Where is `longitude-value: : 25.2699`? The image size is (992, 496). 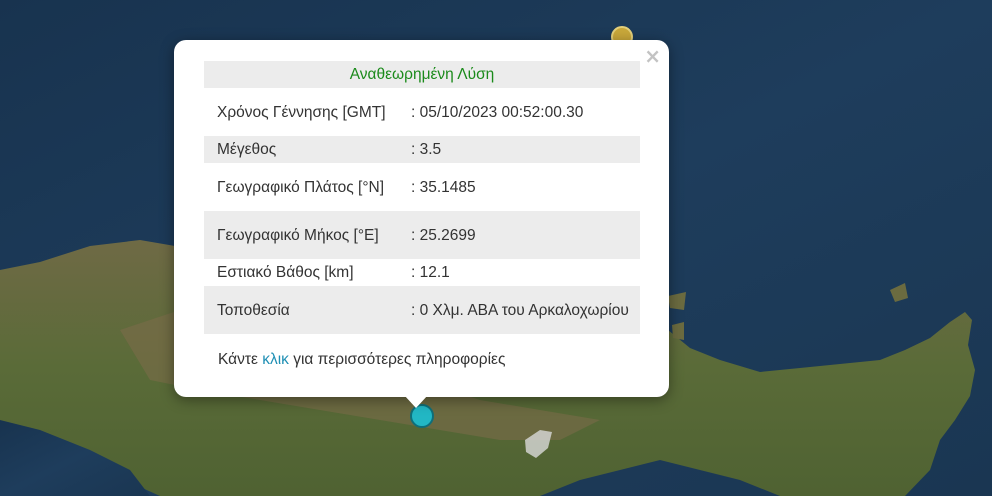
longitude-value: : 25.2699 is located at coordinates (525, 235).